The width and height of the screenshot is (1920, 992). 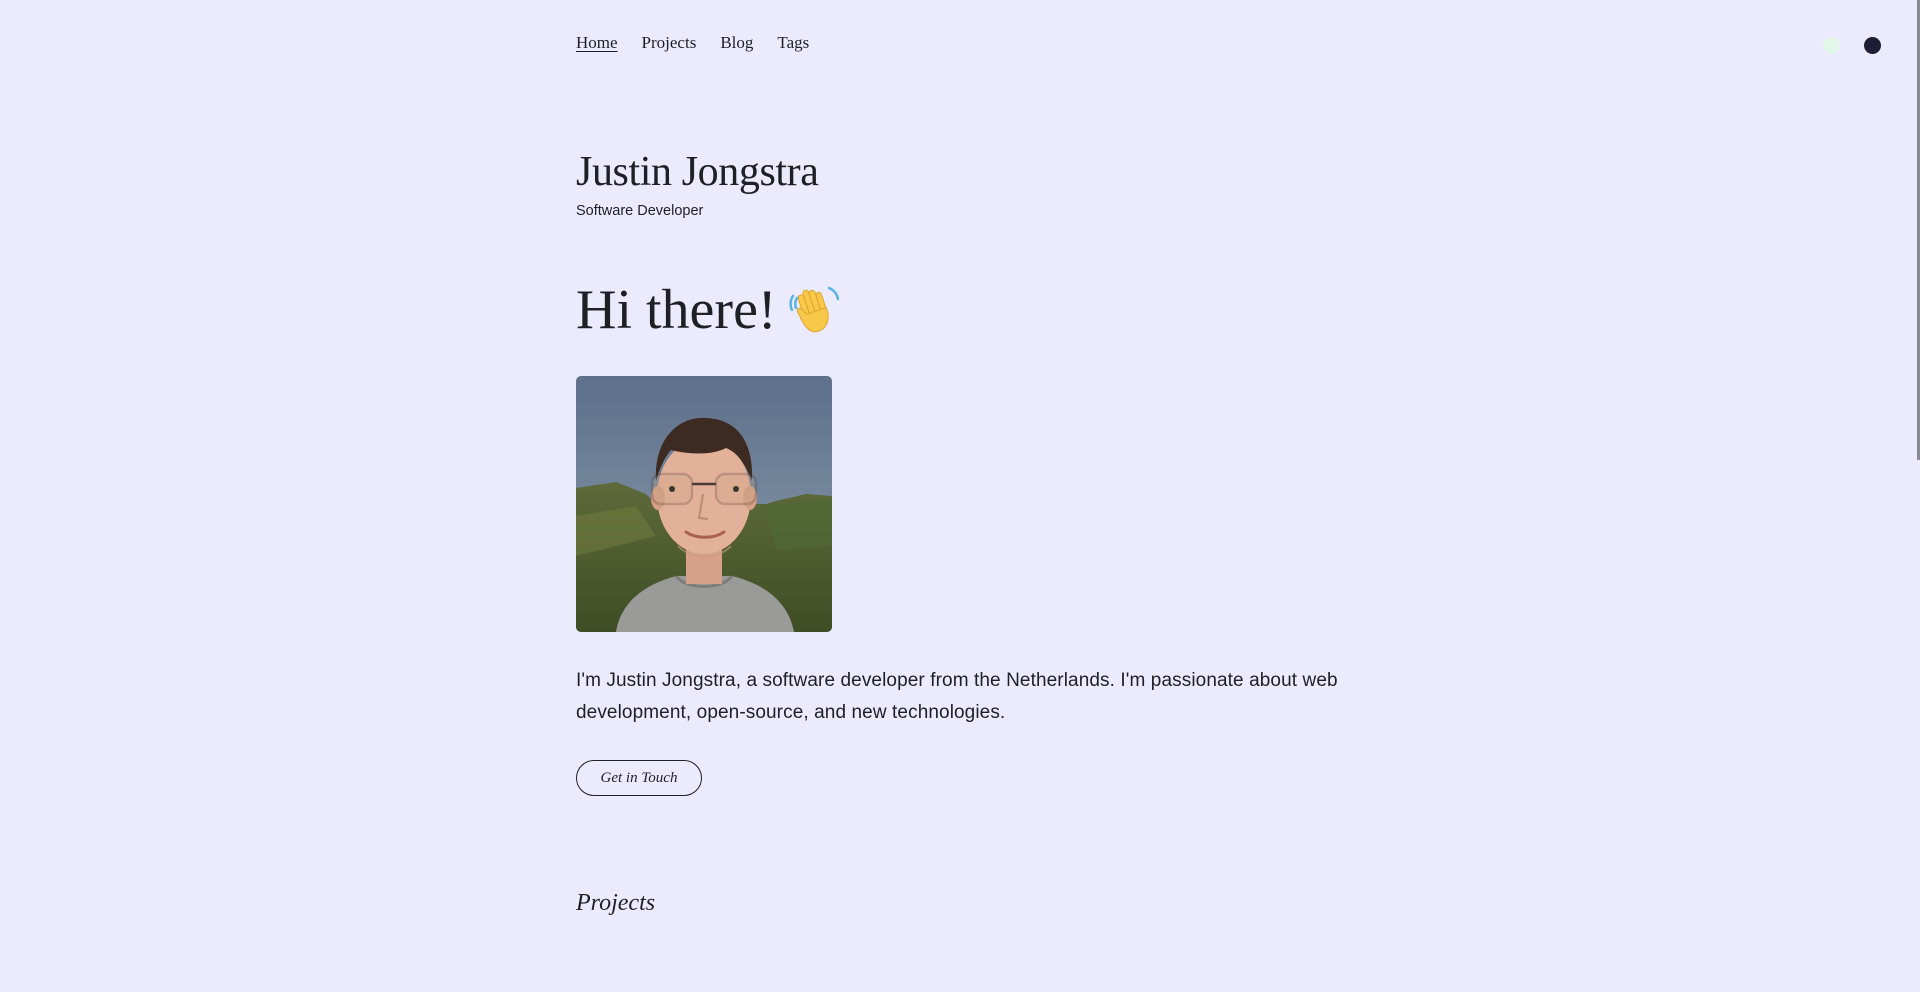 What do you see at coordinates (697, 172) in the screenshot?
I see `site-title: Justin Jongstra` at bounding box center [697, 172].